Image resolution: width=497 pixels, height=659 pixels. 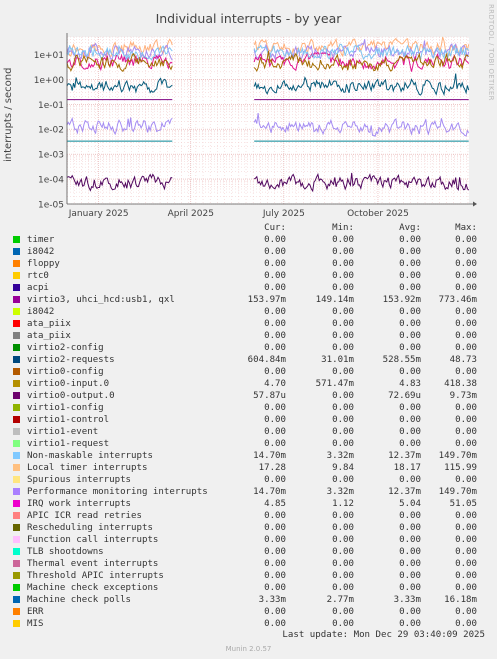 What do you see at coordinates (93, 588) in the screenshot?
I see `legend-name: Machine check exceptions` at bounding box center [93, 588].